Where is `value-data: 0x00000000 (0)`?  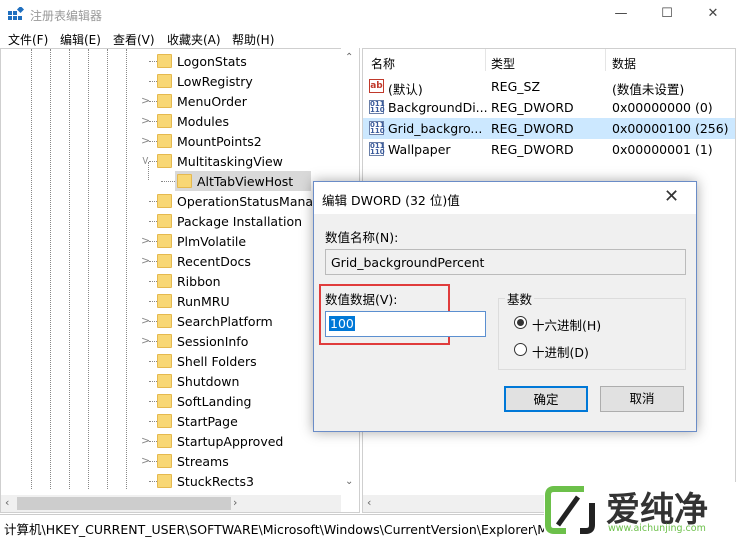
value-data: 0x00000000 (0) is located at coordinates (662, 107).